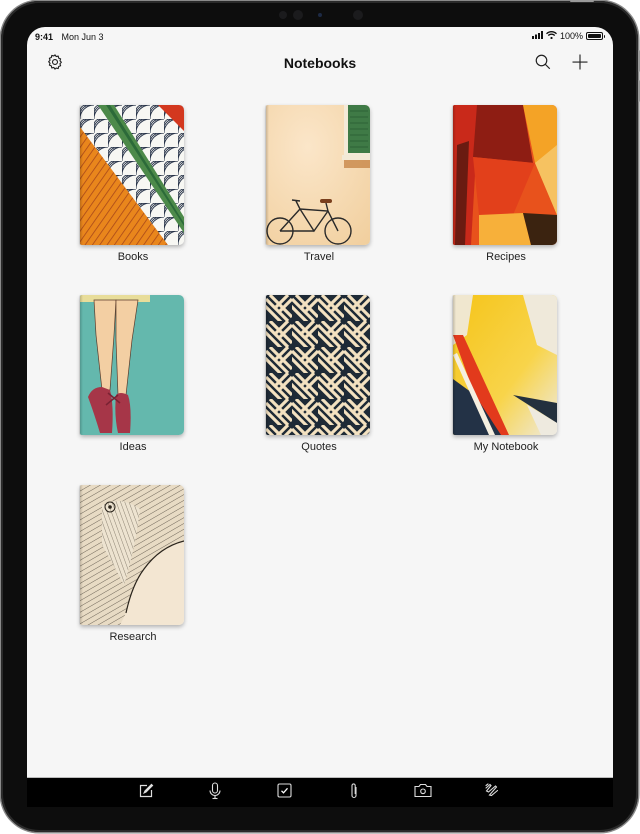  What do you see at coordinates (319, 257) in the screenshot?
I see `notebook-title: Travel` at bounding box center [319, 257].